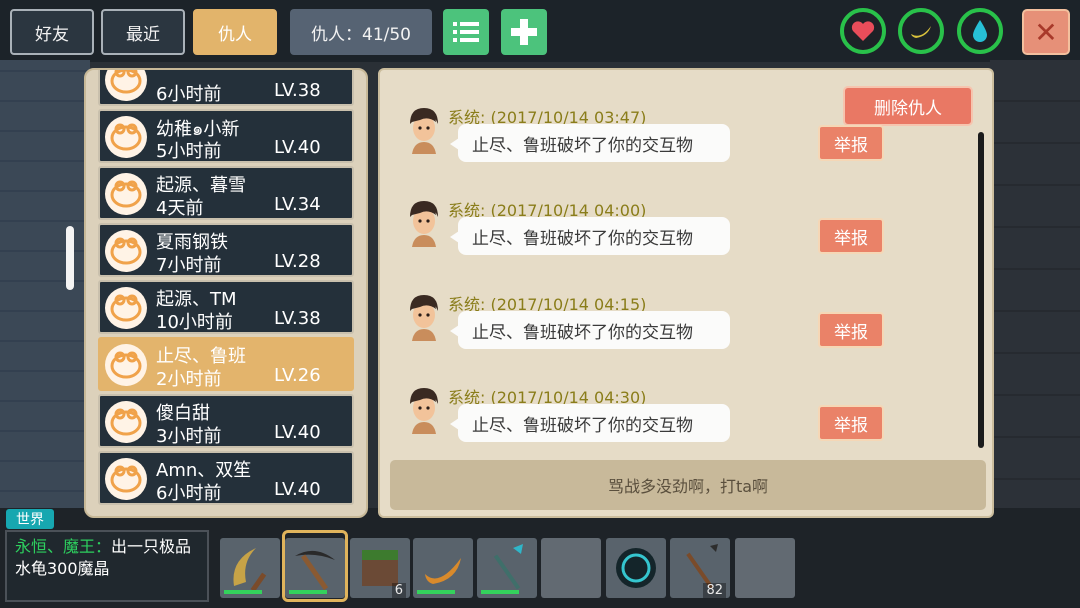 The height and width of the screenshot is (608, 1080). Describe the element at coordinates (194, 322) in the screenshot. I see `enemy-time: 10小时前` at that location.